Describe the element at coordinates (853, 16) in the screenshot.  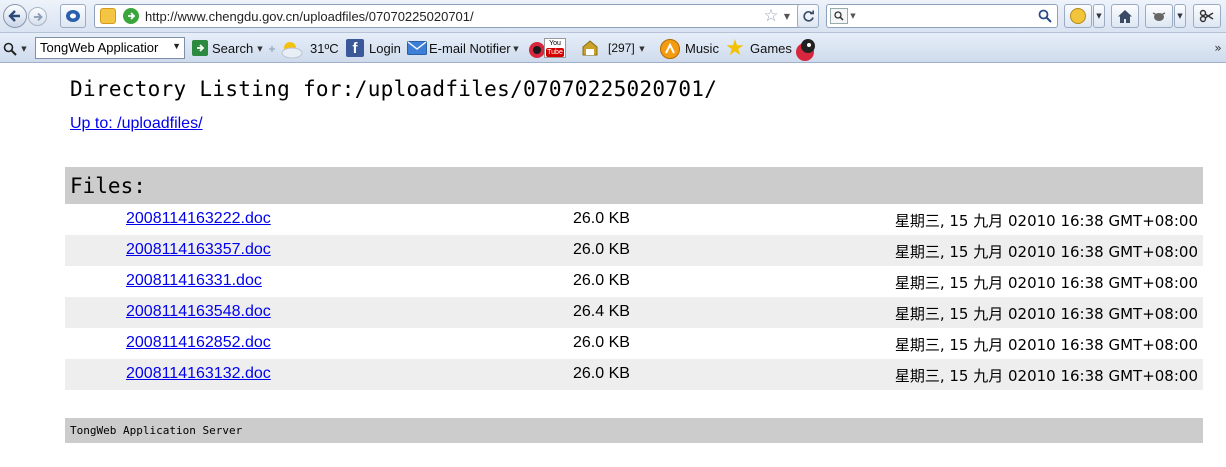
I see `search-engine-dropdown-icon: ▼` at that location.